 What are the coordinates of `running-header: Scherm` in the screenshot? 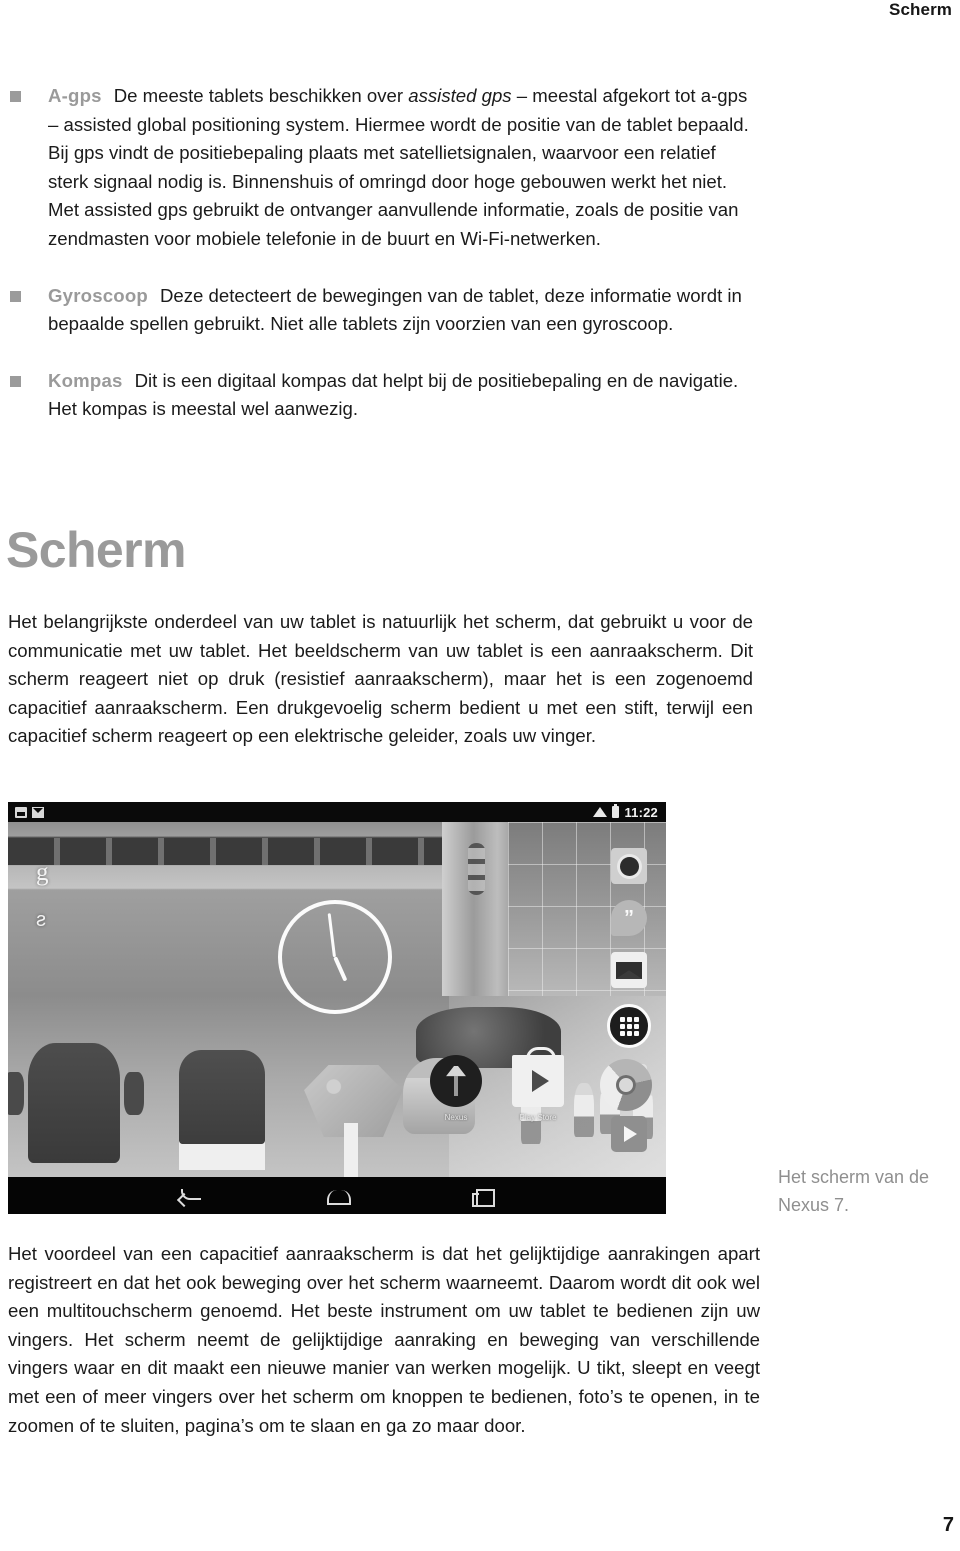 It's located at (920, 9).